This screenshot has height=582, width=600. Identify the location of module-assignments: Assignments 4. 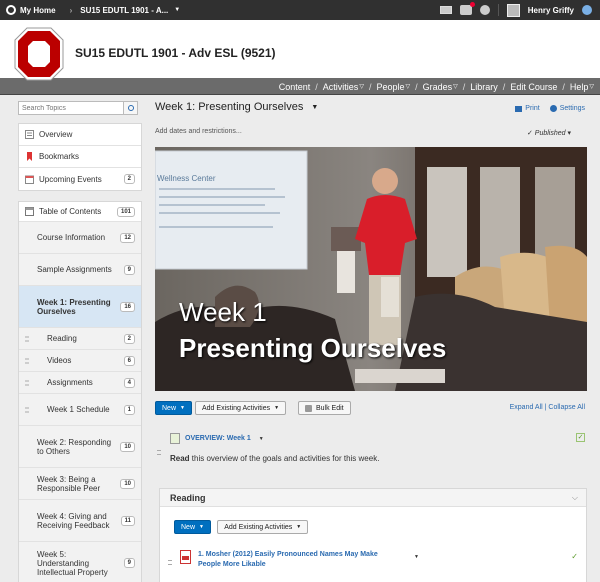
(80, 383).